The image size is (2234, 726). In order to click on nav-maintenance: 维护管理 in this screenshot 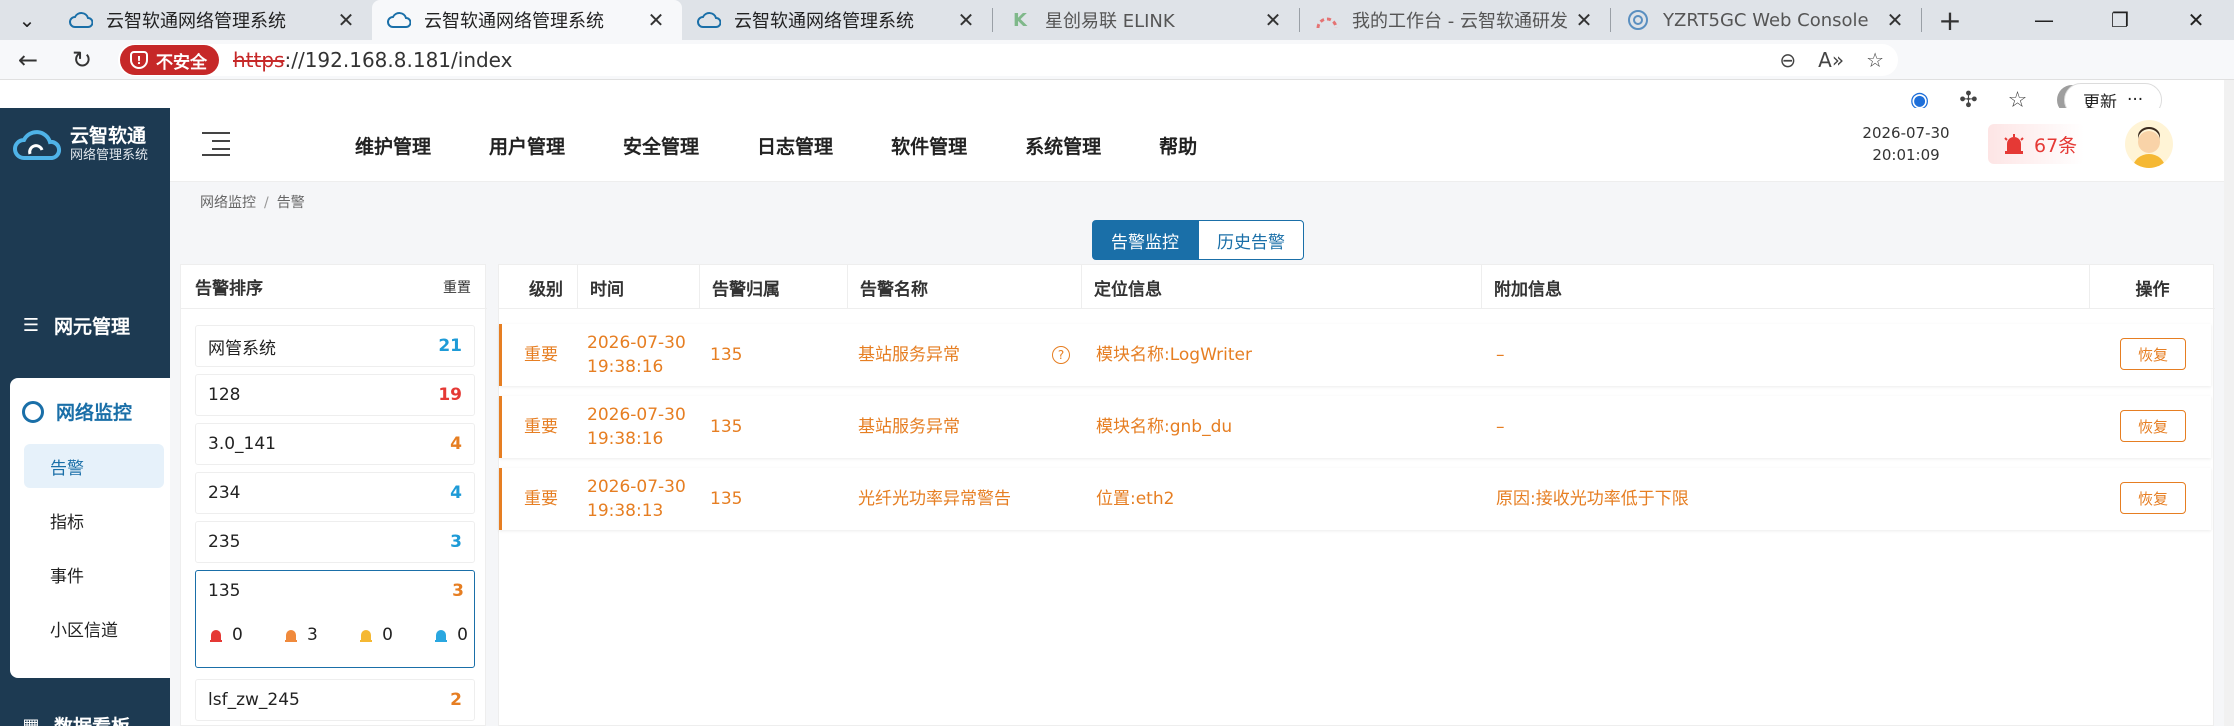, I will do `click(393, 145)`.